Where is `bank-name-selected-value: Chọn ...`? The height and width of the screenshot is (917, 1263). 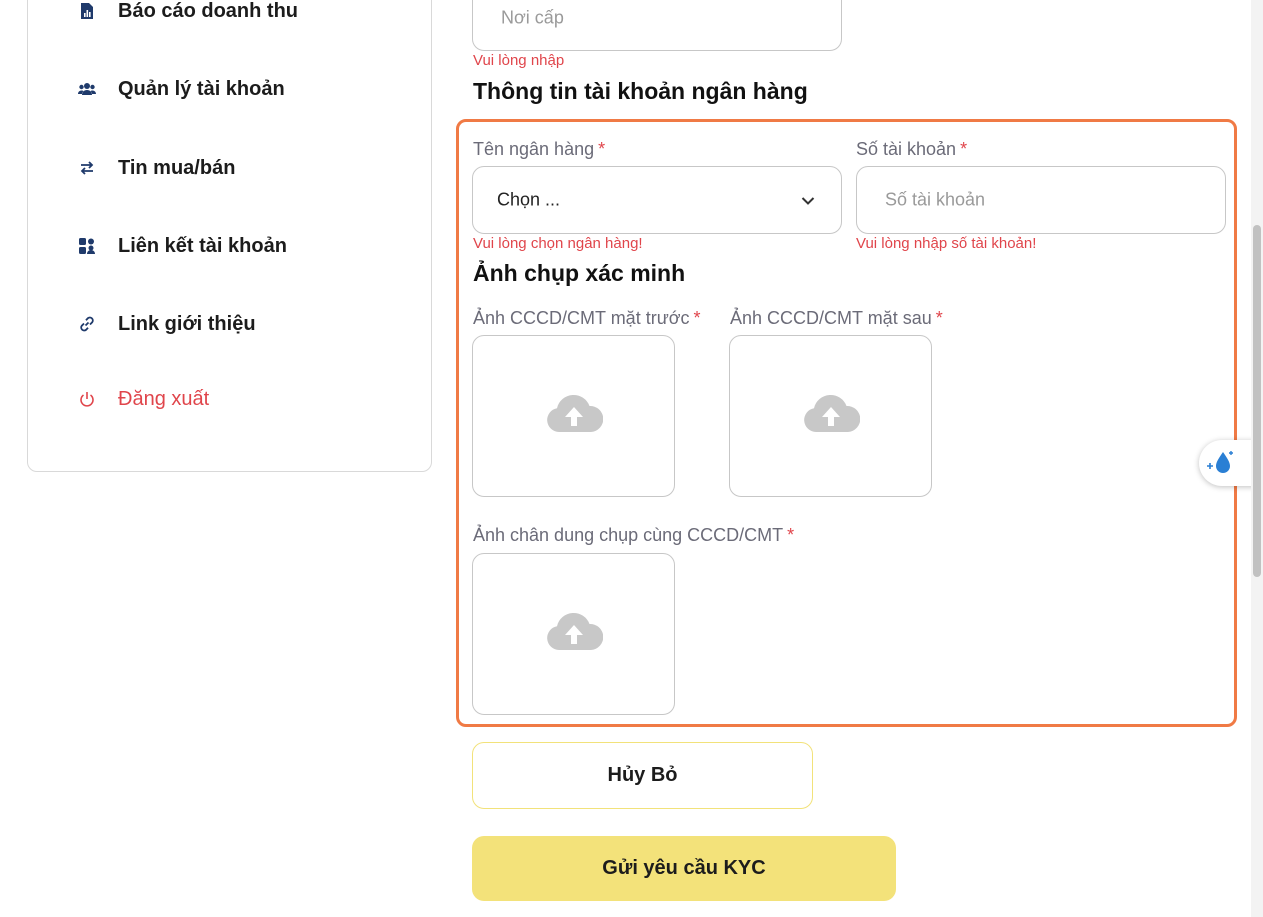
bank-name-selected-value: Chọn ... is located at coordinates (529, 199).